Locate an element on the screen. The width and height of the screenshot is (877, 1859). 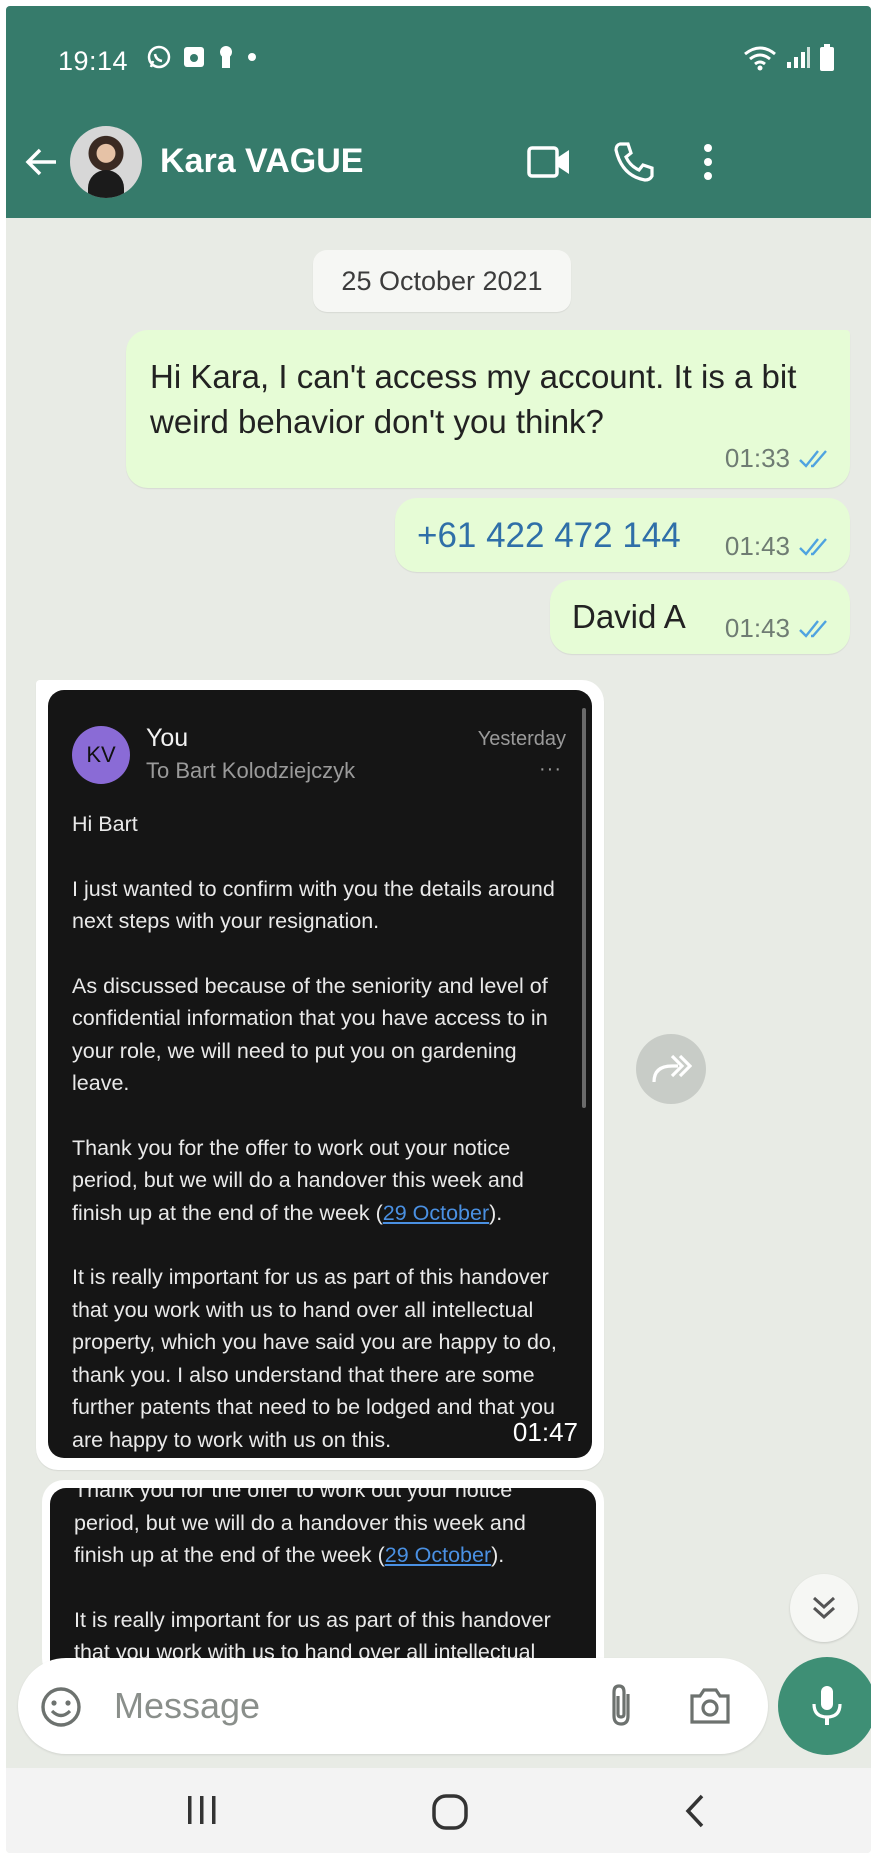
contact-name: Kara VAGUE is located at coordinates (261, 161).